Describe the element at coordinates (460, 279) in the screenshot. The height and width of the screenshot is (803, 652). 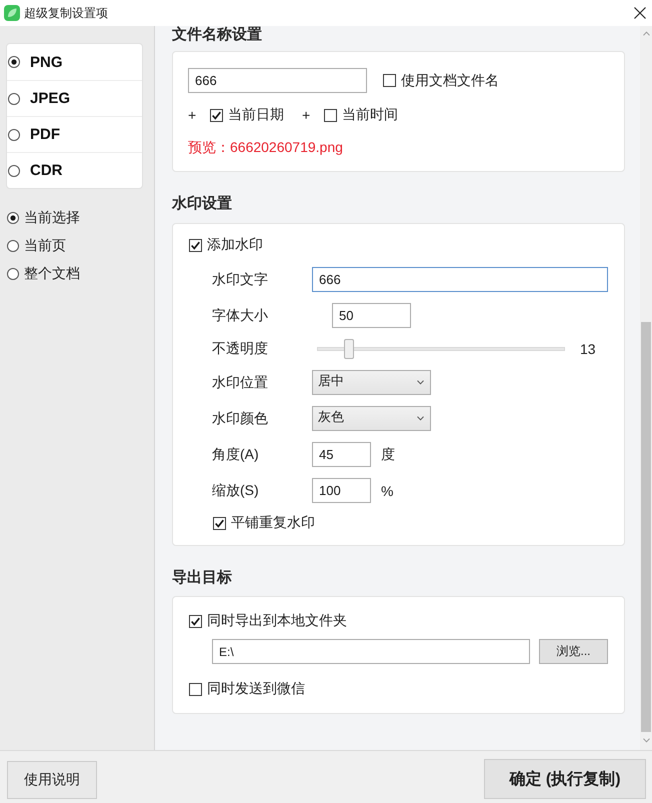
I see `text-input: 666` at that location.